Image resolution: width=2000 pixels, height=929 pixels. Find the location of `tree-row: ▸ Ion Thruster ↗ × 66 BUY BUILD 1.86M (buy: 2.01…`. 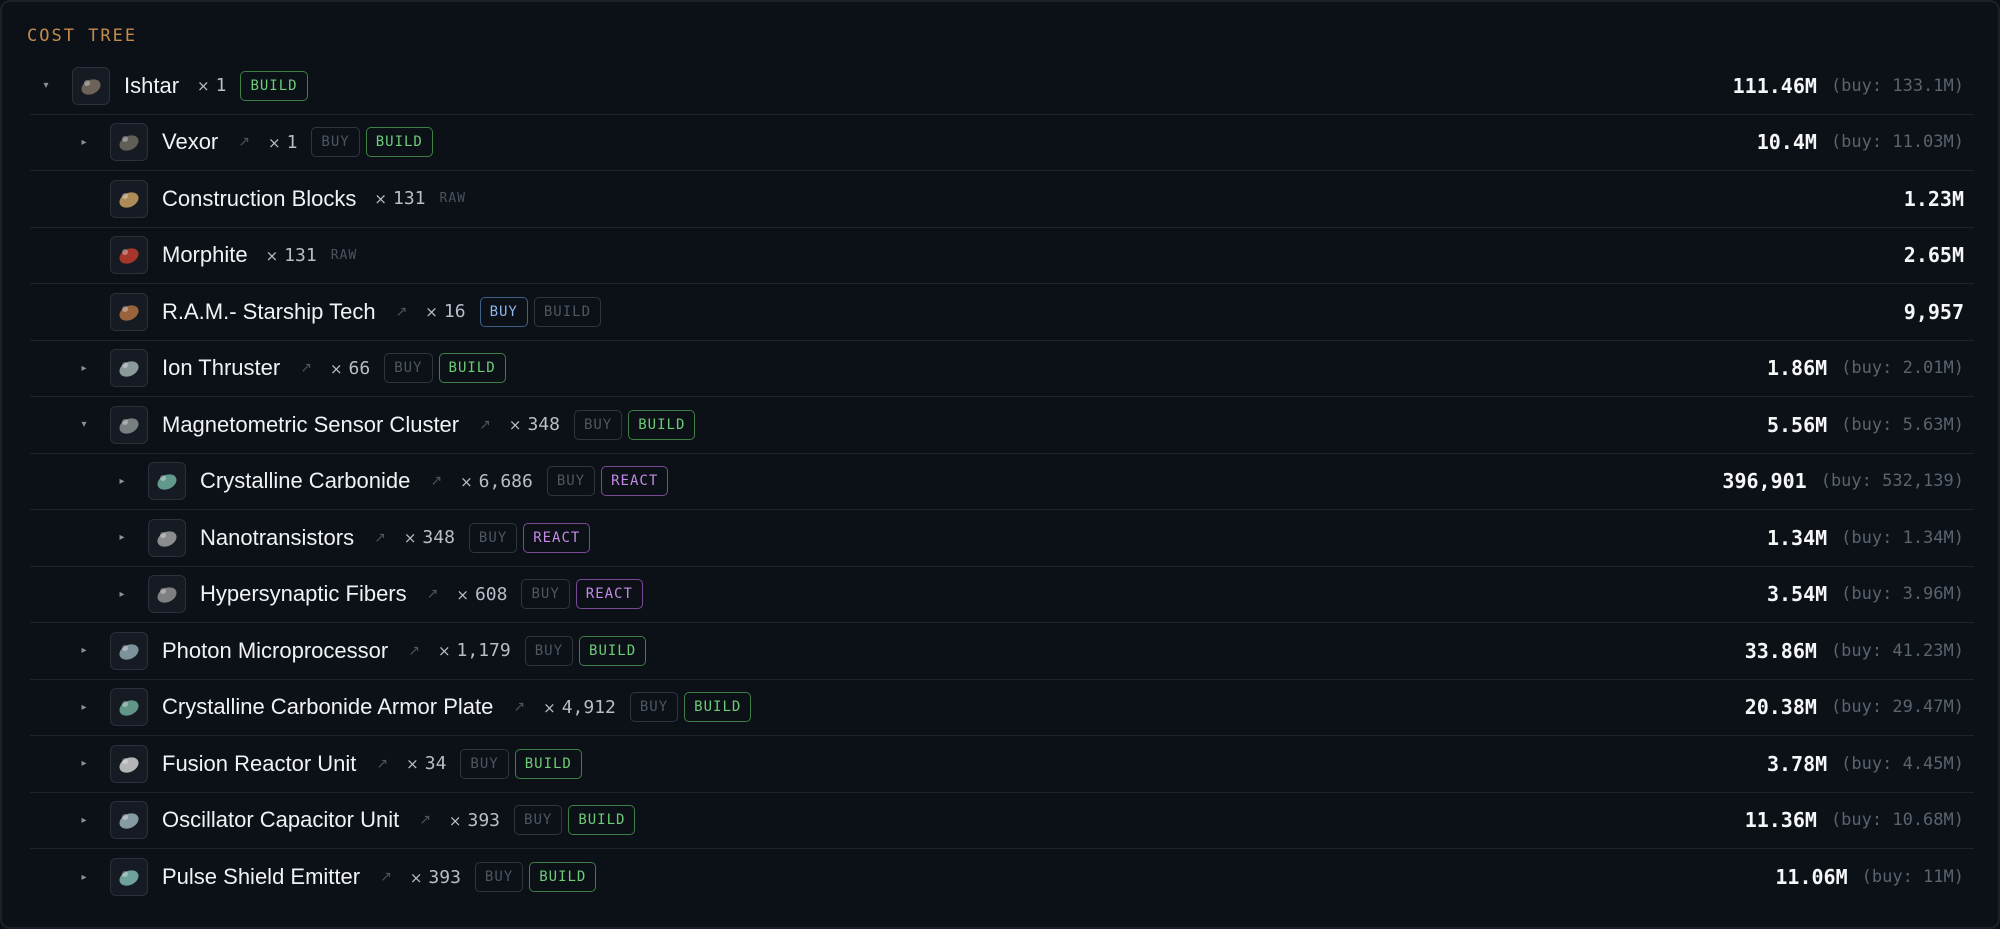

tree-row: ▸ Ion Thruster ↗ × 66 BUY BUILD 1.86M (buy: 2.01… is located at coordinates (1002, 369).